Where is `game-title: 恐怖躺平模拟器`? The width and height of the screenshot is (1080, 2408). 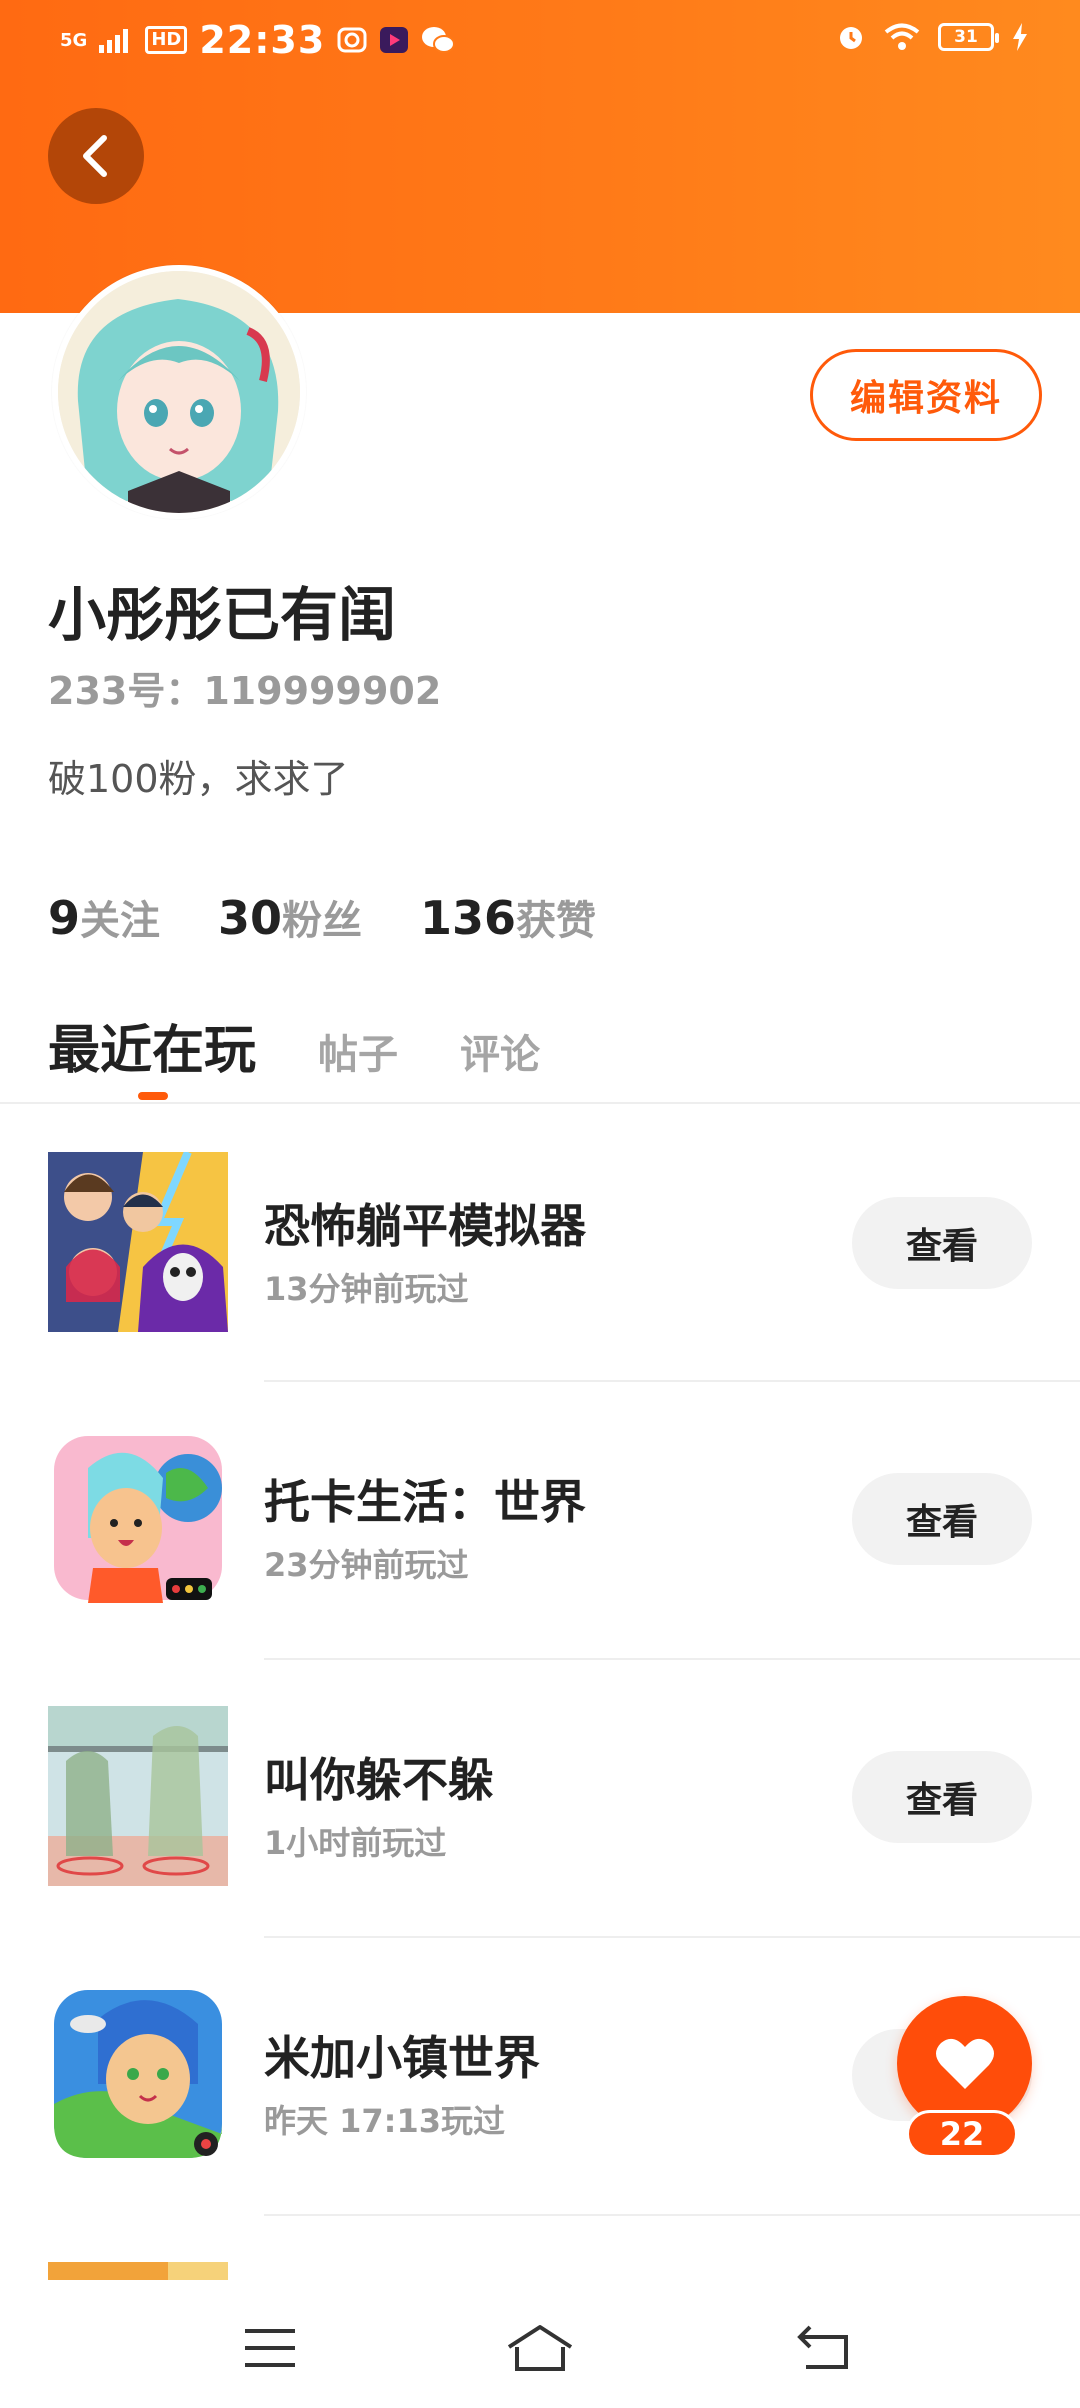
game-title: 恐怖躺平模拟器 is located at coordinates (425, 1226).